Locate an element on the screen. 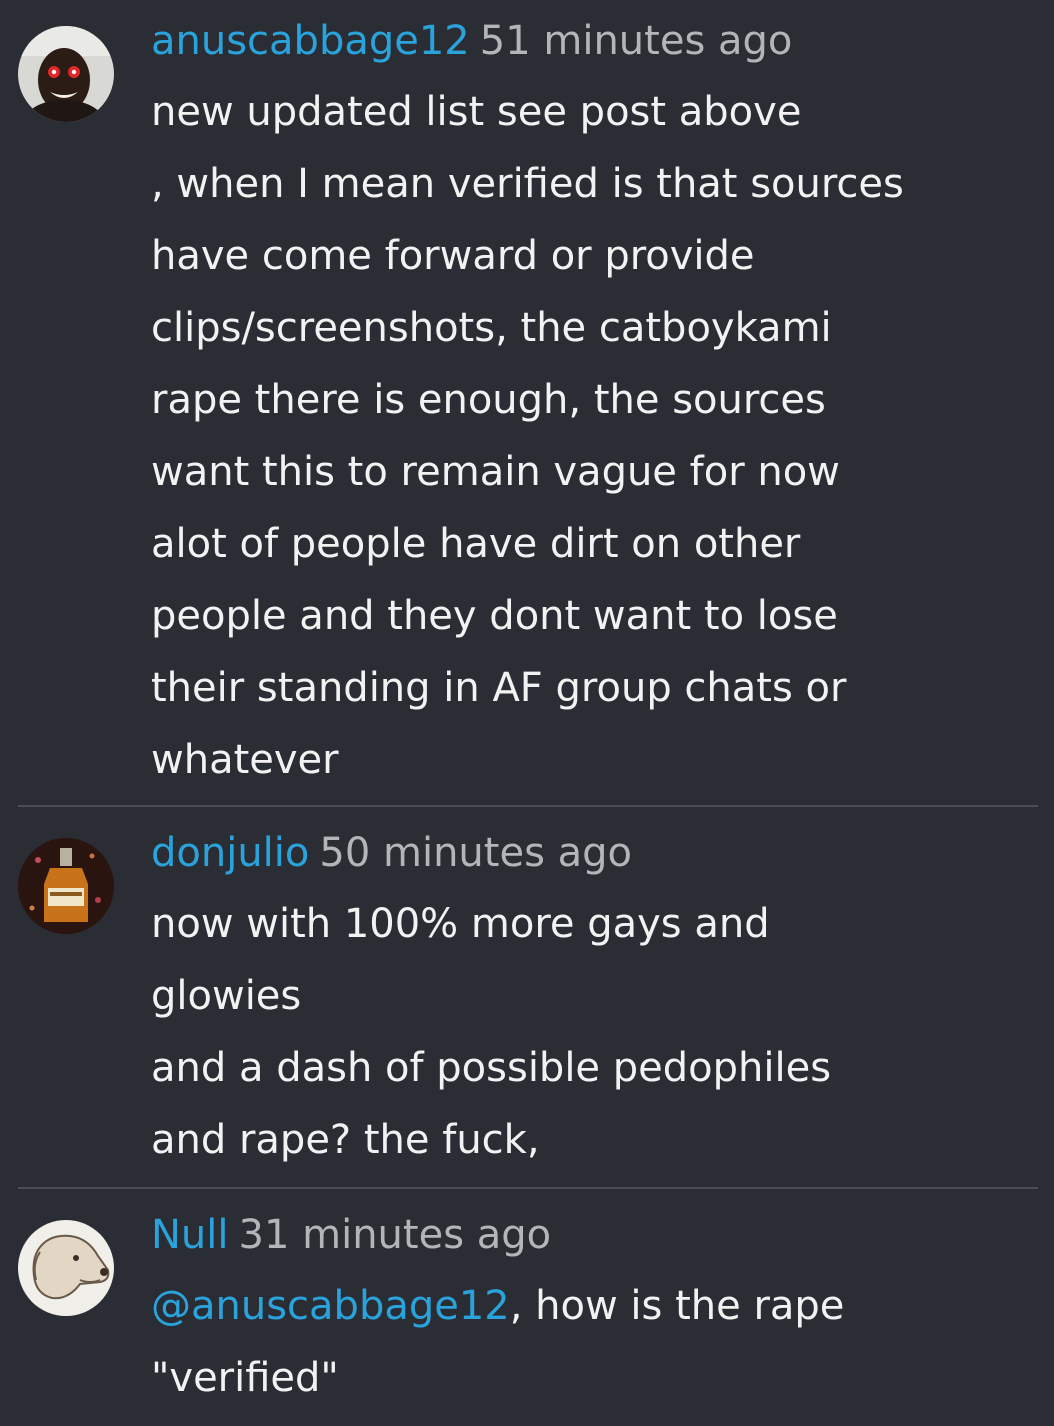 This screenshot has width=1054, height=1426. comment-text-line: people and they dont want to lose is located at coordinates (494, 616).